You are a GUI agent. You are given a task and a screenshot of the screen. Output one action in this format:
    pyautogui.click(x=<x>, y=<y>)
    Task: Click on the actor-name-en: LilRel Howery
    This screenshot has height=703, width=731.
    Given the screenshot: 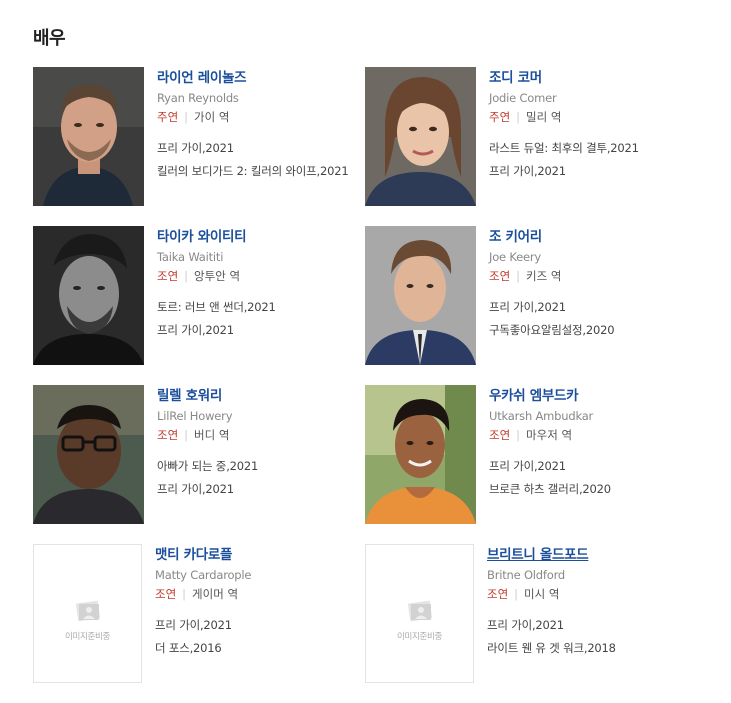 What is the action you would take?
    pyautogui.click(x=195, y=416)
    